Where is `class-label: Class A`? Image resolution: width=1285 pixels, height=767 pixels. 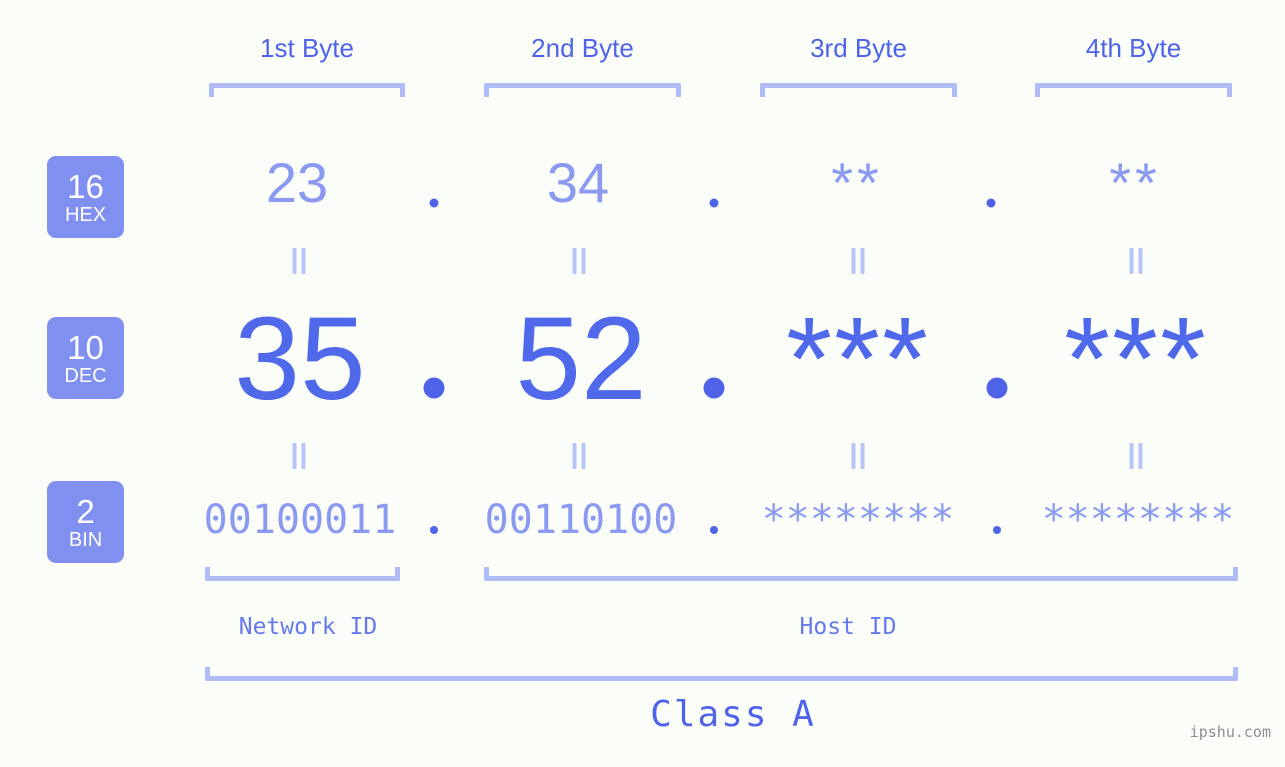
class-label: Class A is located at coordinates (733, 714).